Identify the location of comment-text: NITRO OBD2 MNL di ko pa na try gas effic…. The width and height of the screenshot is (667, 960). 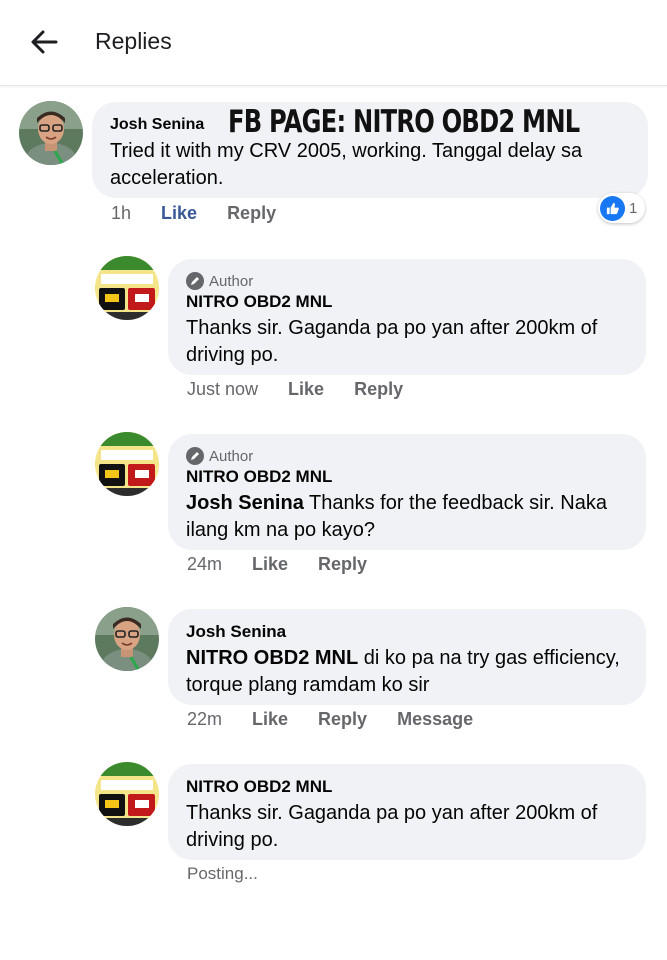
(407, 672).